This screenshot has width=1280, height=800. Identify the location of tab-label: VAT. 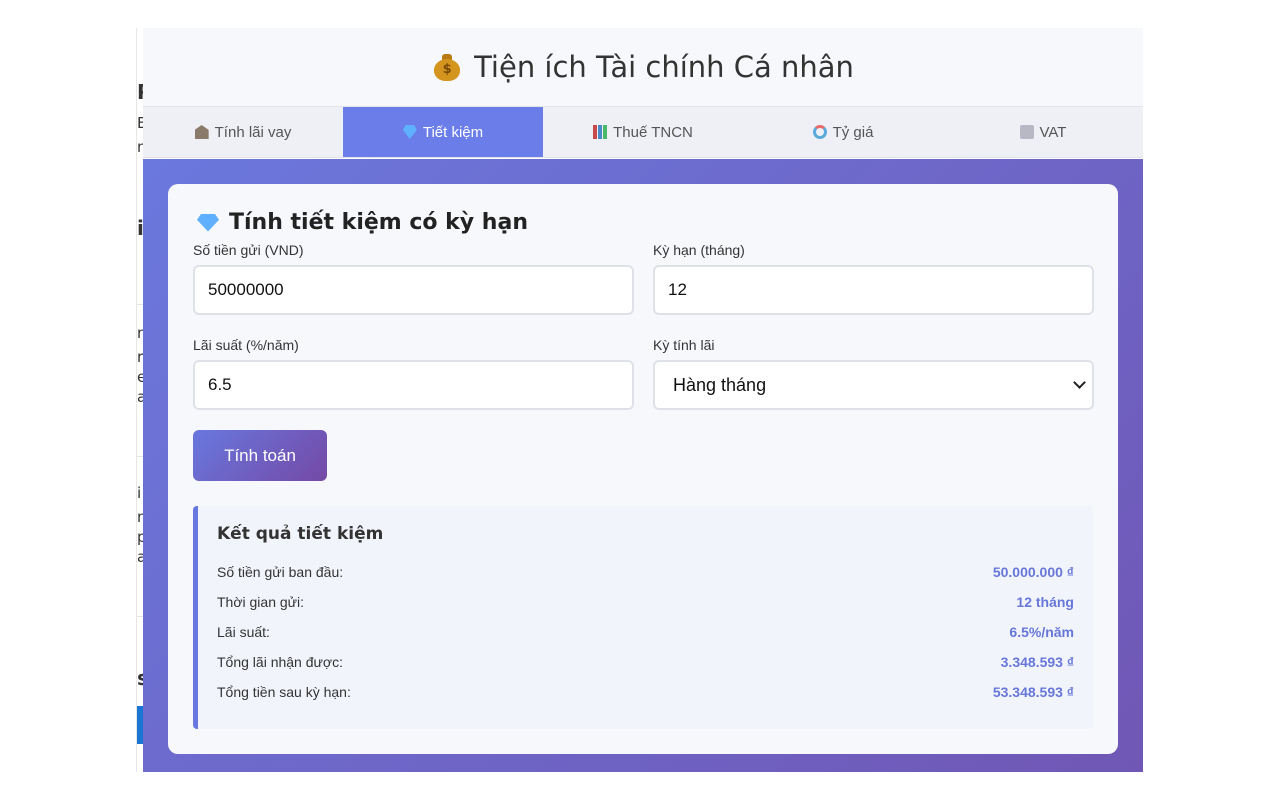
(1053, 132).